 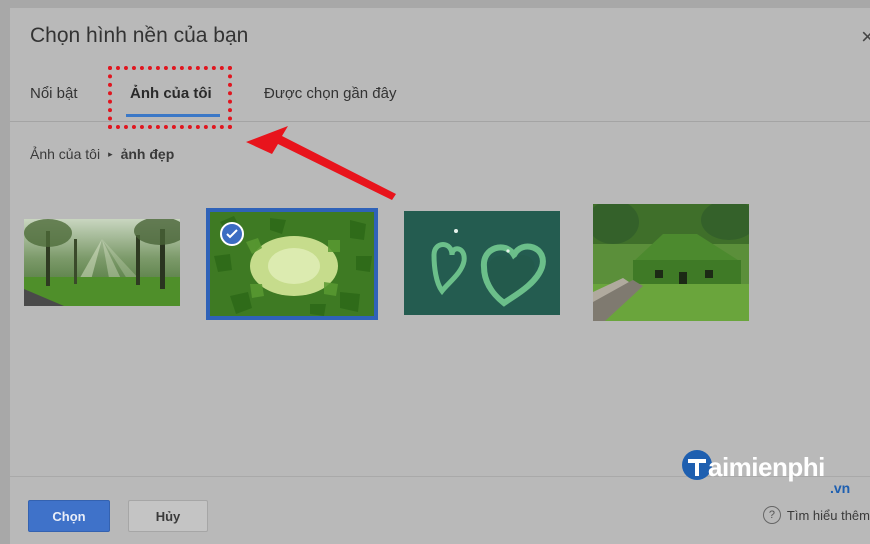 I want to click on thumbnail-forest-sunbeams, so click(x=102, y=262).